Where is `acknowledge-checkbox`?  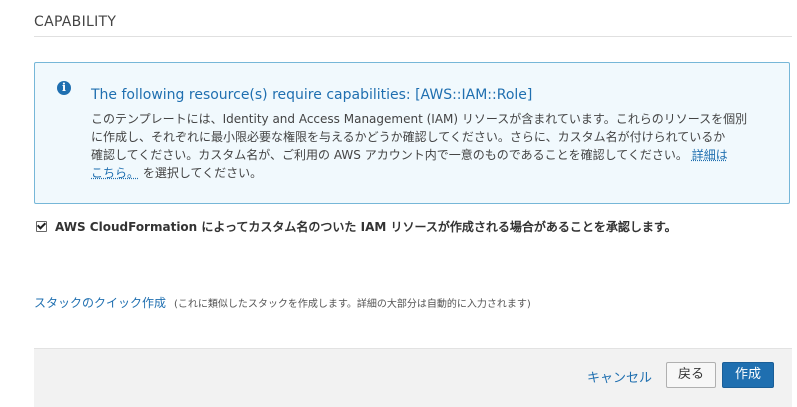 acknowledge-checkbox is located at coordinates (41, 226).